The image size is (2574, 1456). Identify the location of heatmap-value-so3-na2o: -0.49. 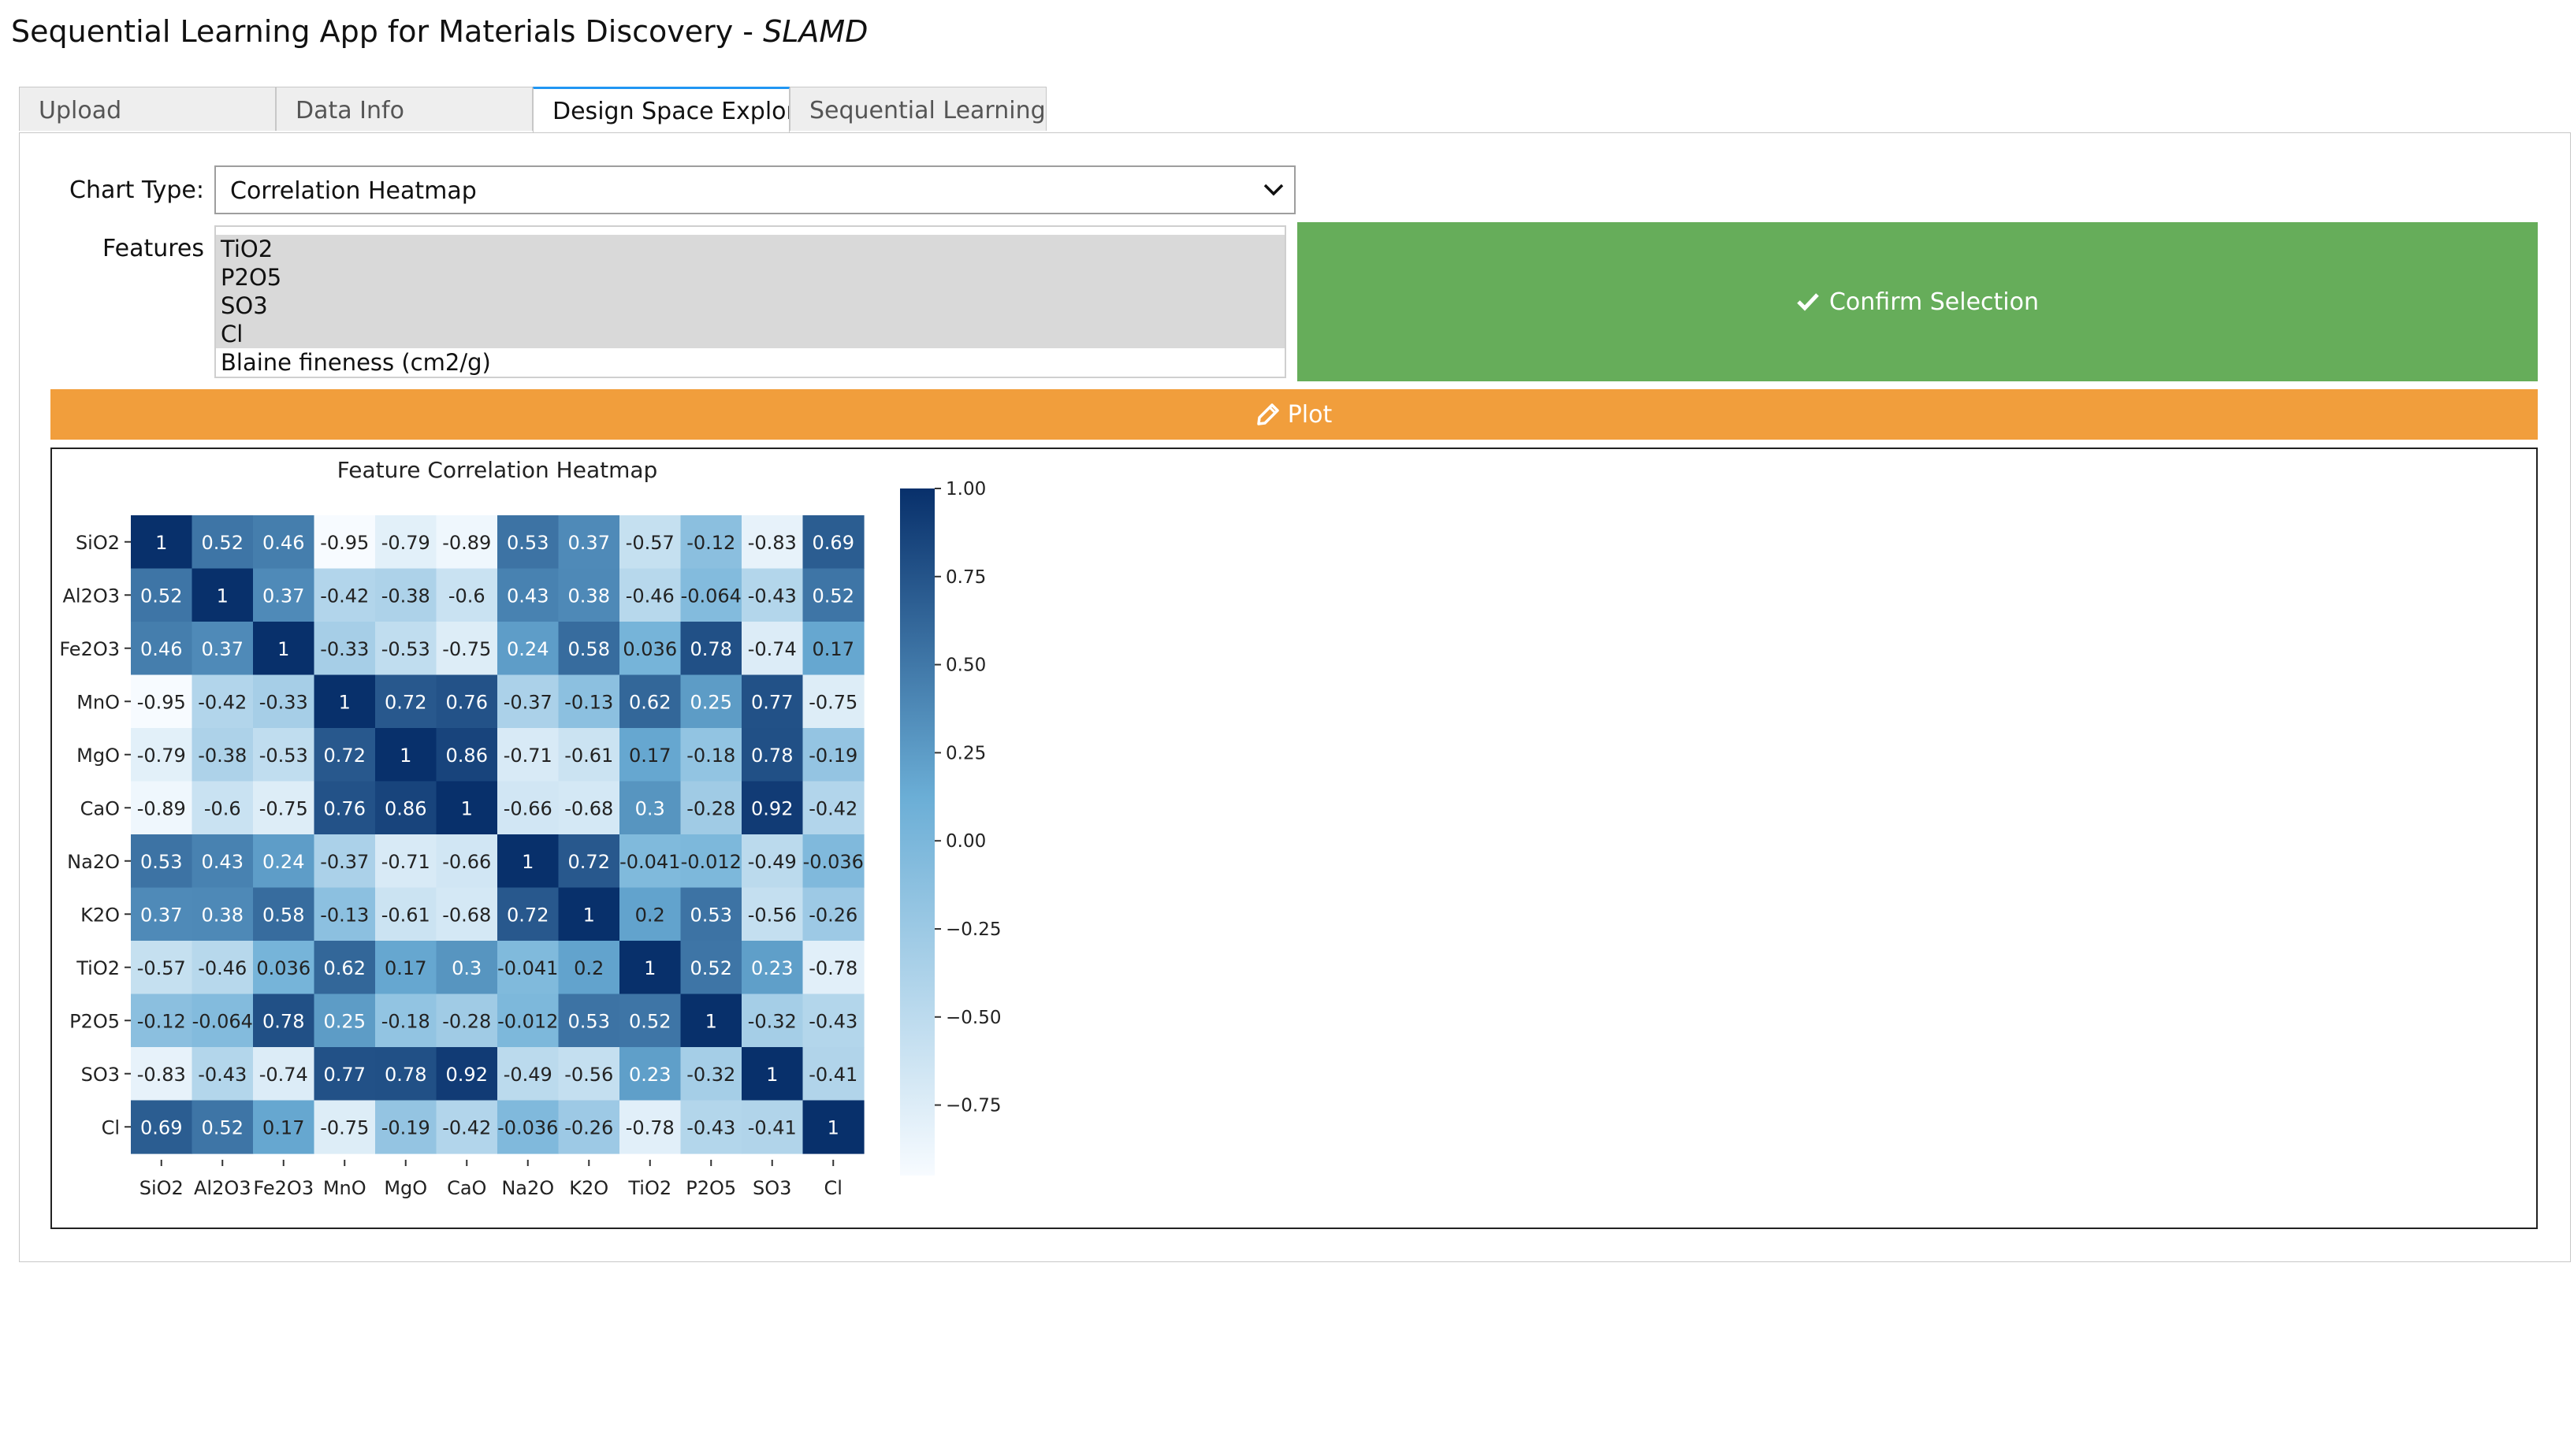
(528, 1075).